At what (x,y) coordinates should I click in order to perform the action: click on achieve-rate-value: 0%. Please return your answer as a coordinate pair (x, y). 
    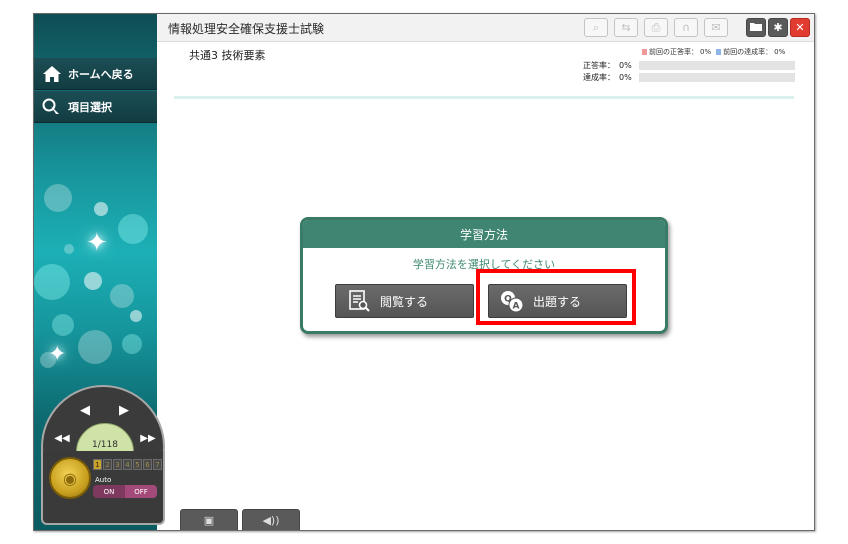
    Looking at the image, I should click on (625, 77).